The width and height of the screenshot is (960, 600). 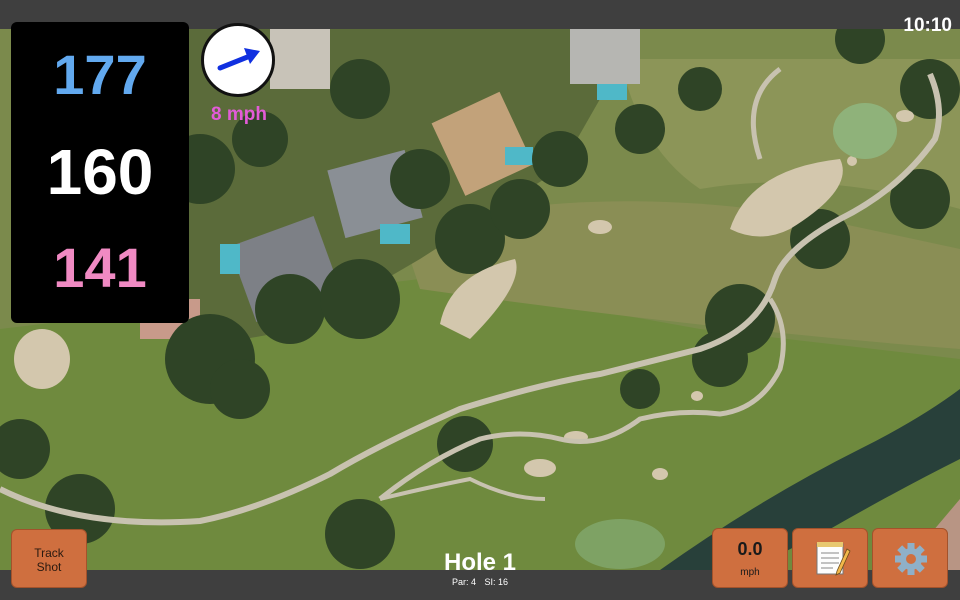 I want to click on track-shot-button: Track Shot, so click(x=49, y=558).